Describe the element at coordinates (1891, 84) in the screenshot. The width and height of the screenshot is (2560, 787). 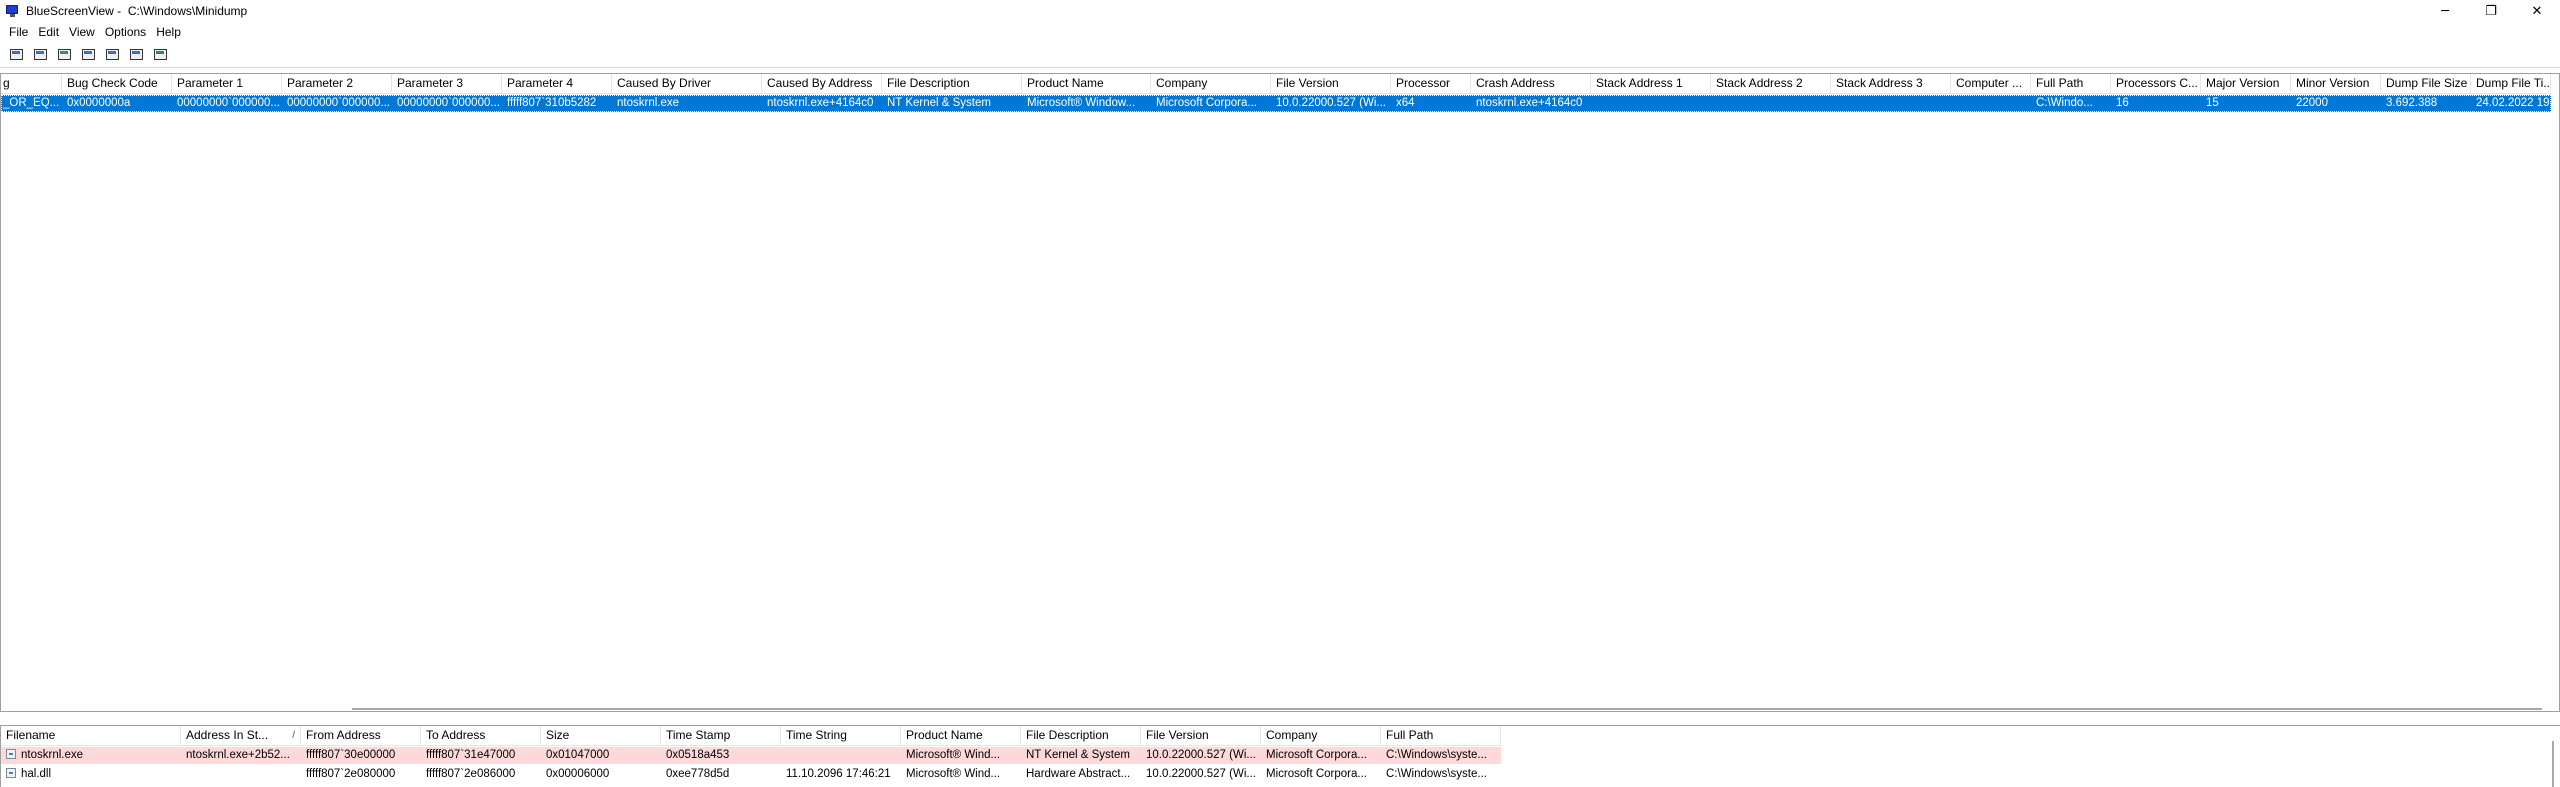
I see `column-header: Stack Address 3` at that location.